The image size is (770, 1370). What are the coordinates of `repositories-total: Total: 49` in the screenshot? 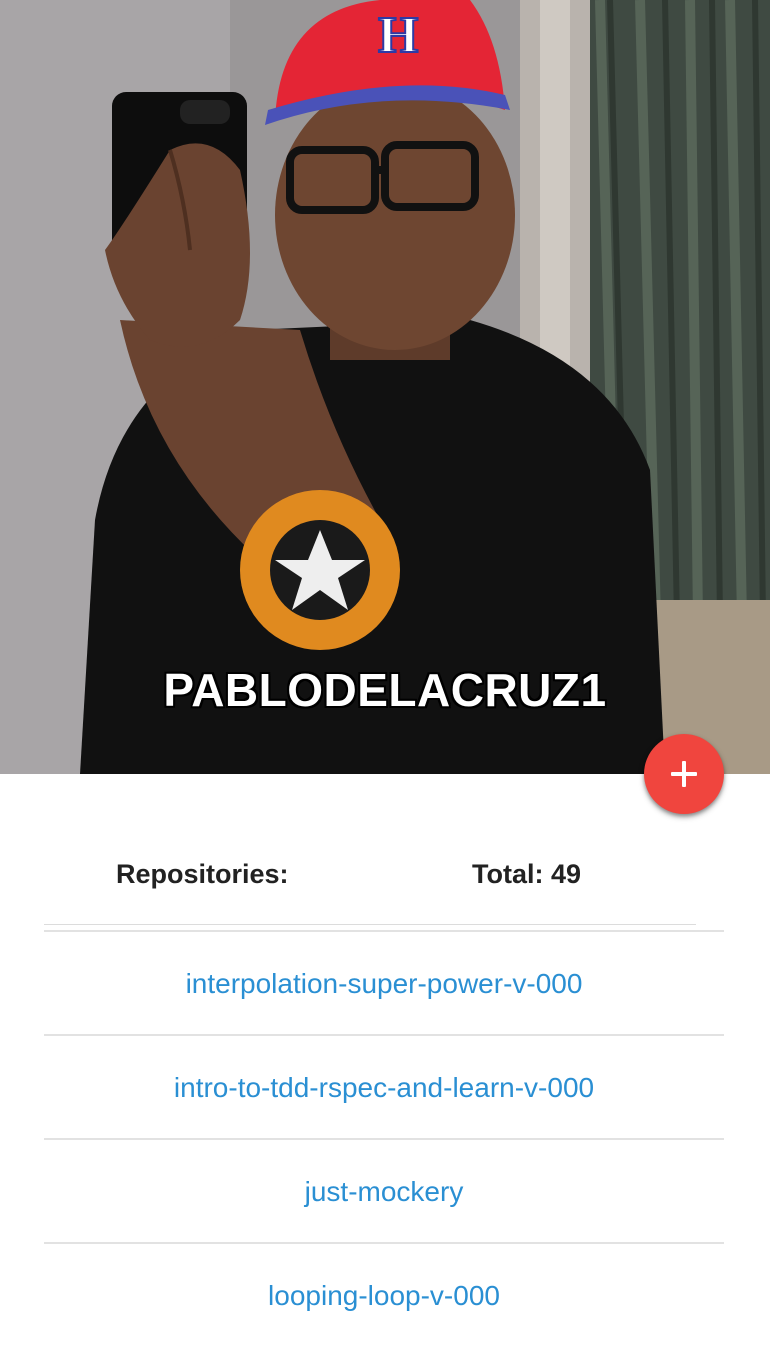 It's located at (527, 874).